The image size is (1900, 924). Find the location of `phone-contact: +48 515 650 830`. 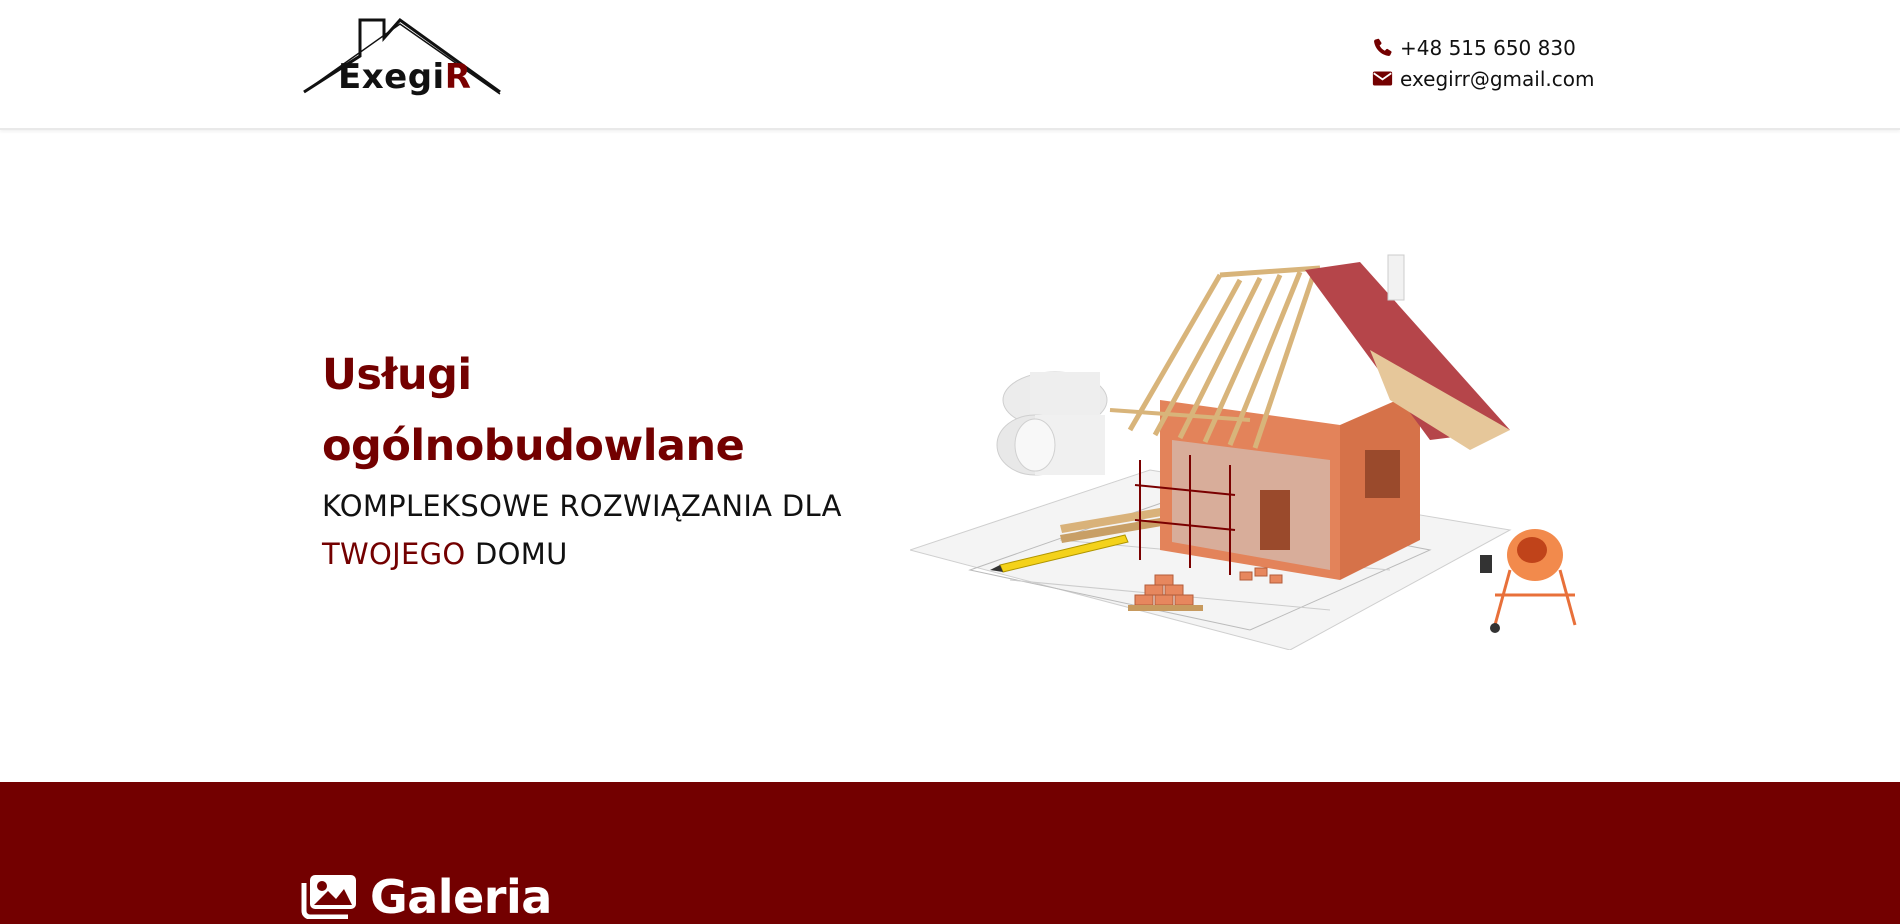

phone-contact: +48 515 650 830 is located at coordinates (1483, 47).